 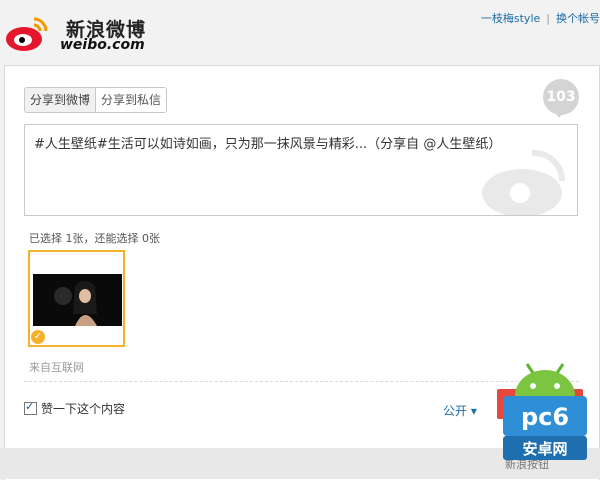 I want to click on weibo-eye-icon, so click(x=27, y=34).